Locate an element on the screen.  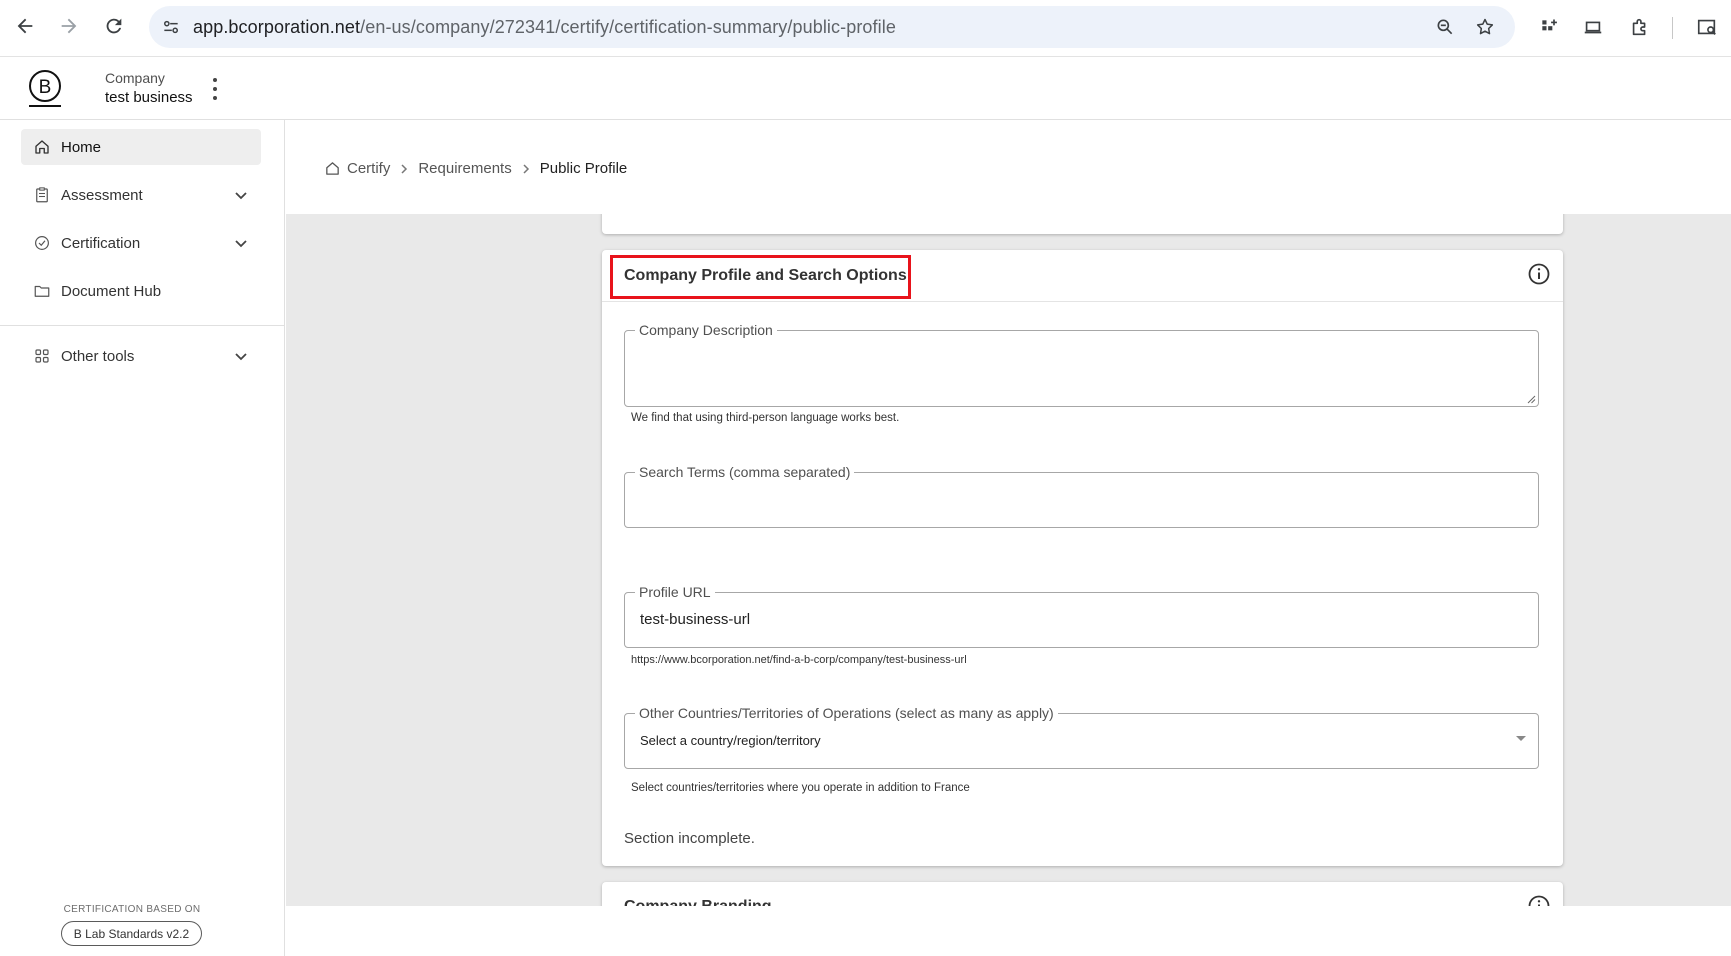
breadcrumb-requirements: Requirements is located at coordinates (464, 168).